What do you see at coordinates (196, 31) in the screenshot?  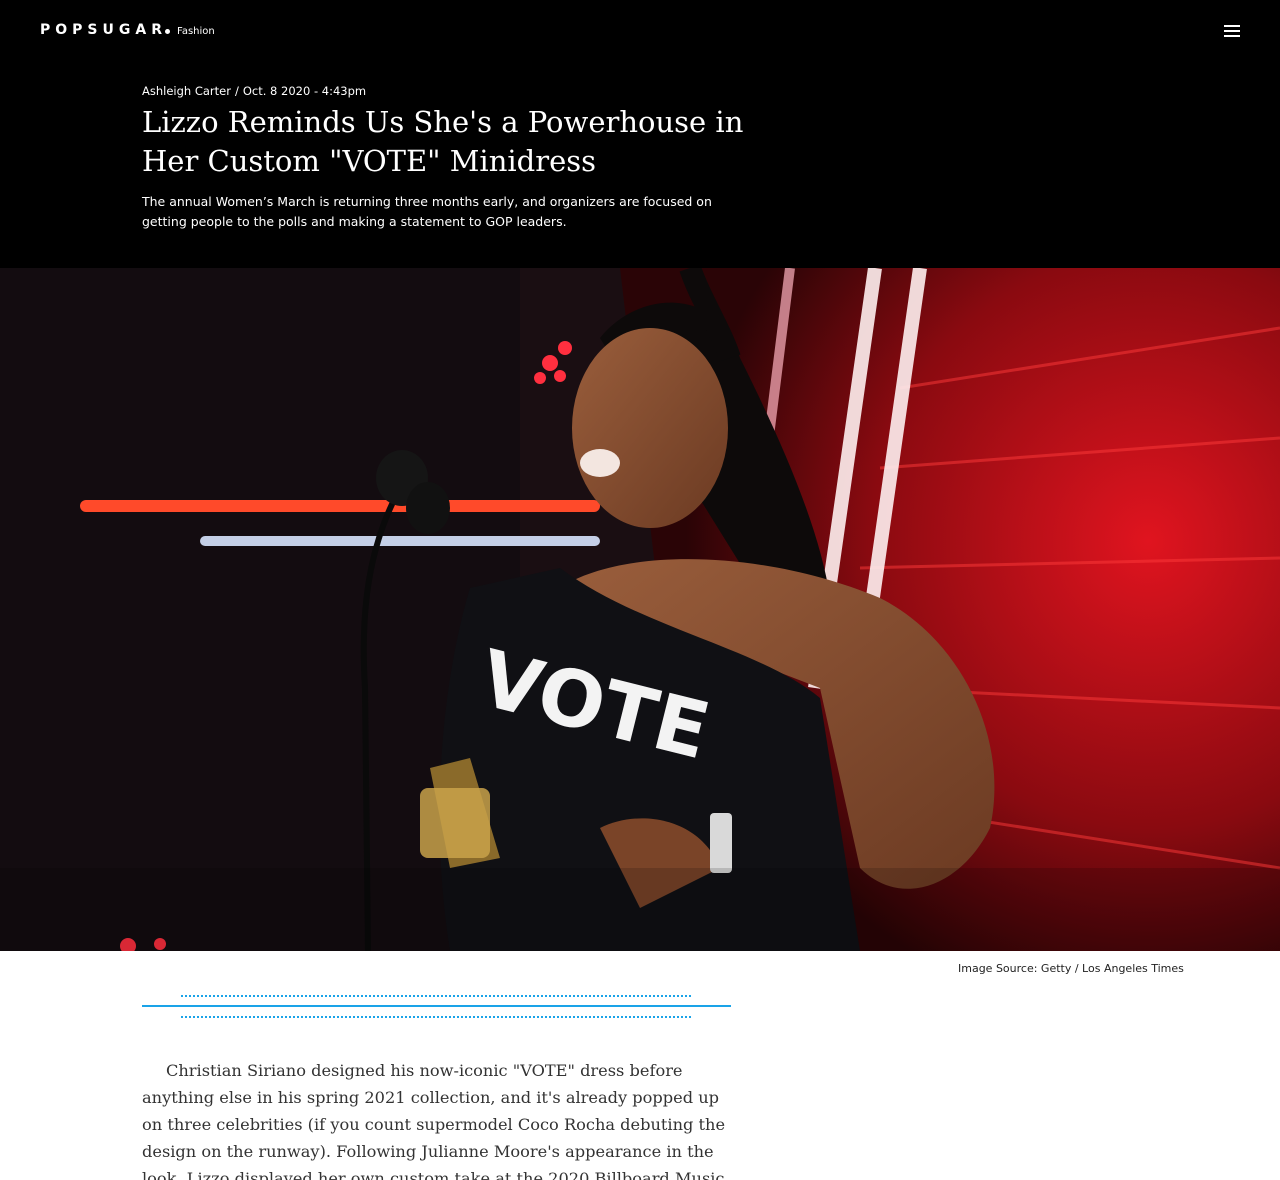 I see `section-label: Fashion` at bounding box center [196, 31].